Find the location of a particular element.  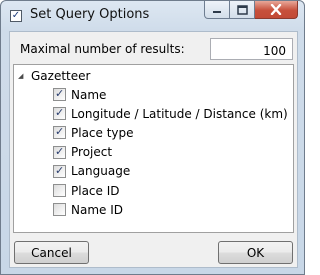

minimize-icon is located at coordinates (217, 11).